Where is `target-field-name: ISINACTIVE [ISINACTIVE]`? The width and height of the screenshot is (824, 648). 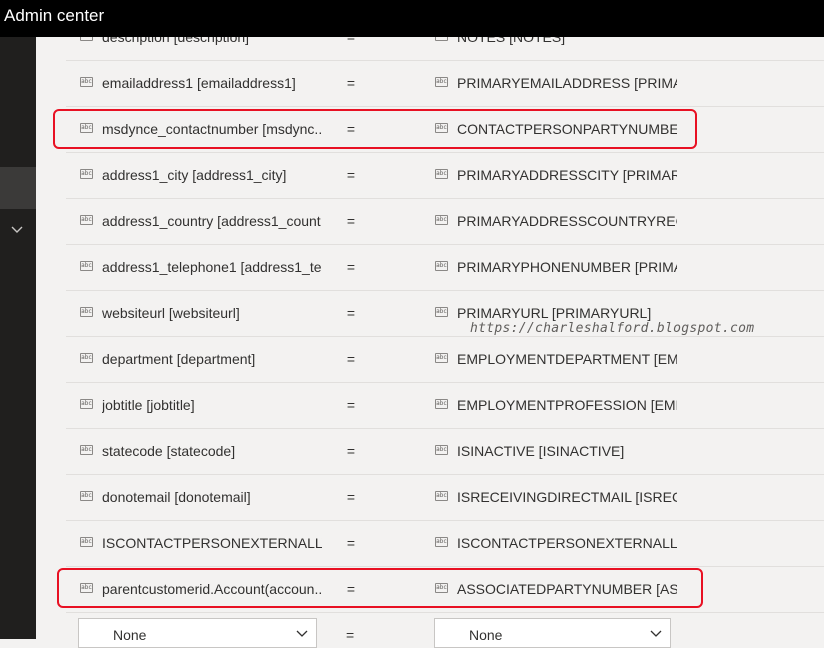 target-field-name: ISINACTIVE [ISINACTIVE] is located at coordinates (541, 451).